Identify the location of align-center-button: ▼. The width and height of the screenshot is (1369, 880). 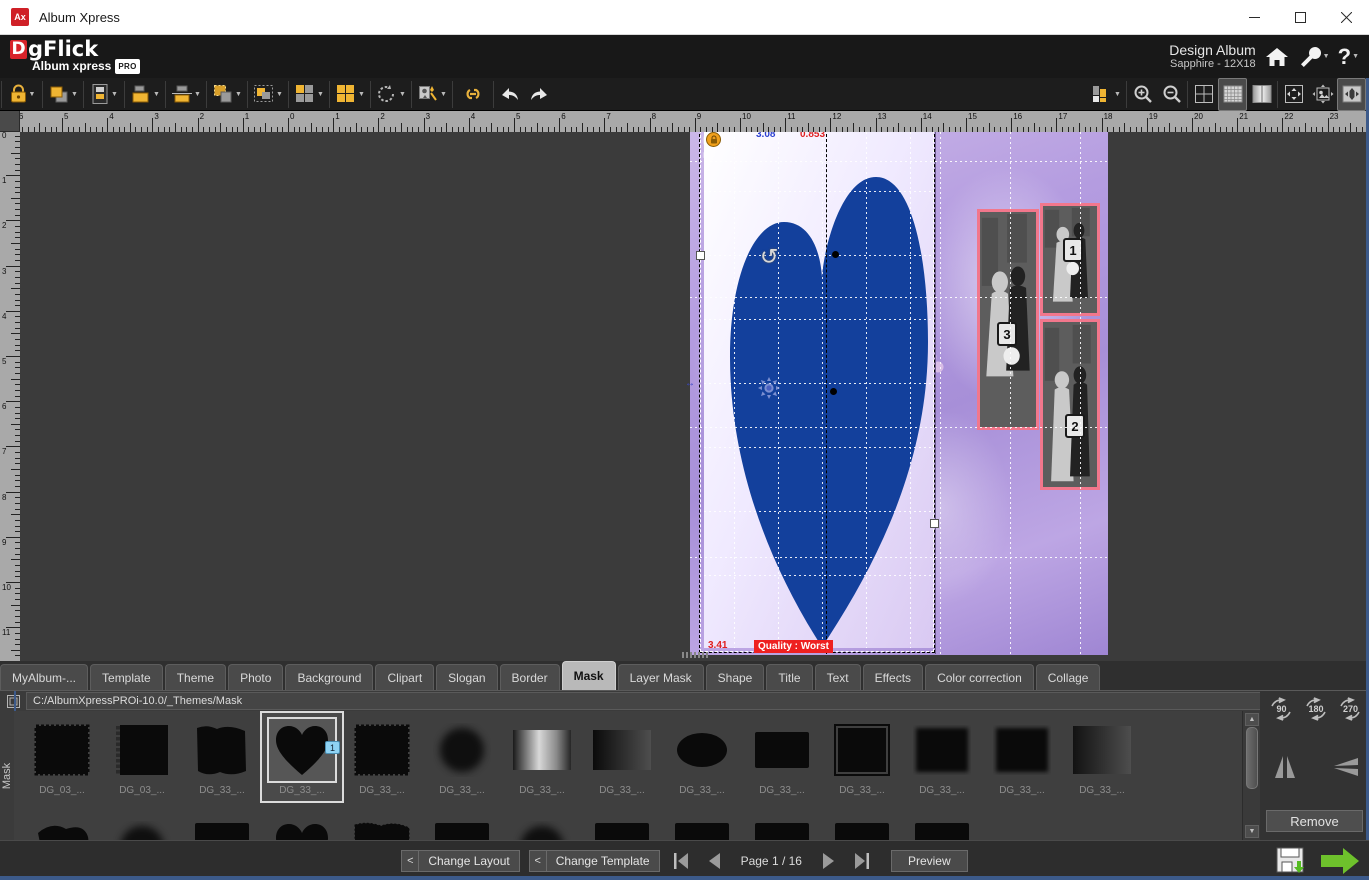
(186, 94).